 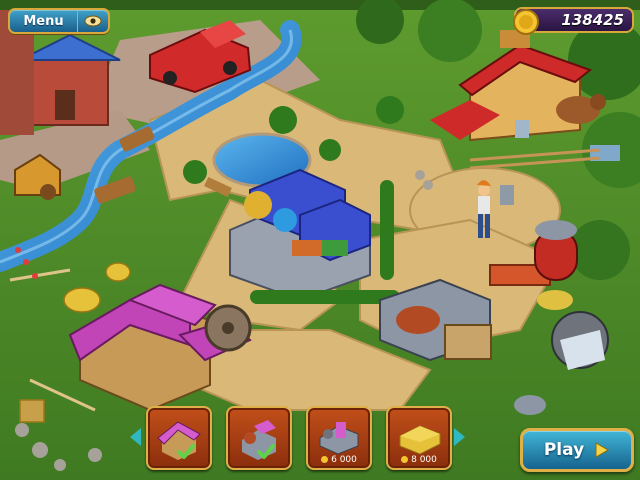 What do you see at coordinates (419, 460) in the screenshot?
I see `price-label: 8 000` at bounding box center [419, 460].